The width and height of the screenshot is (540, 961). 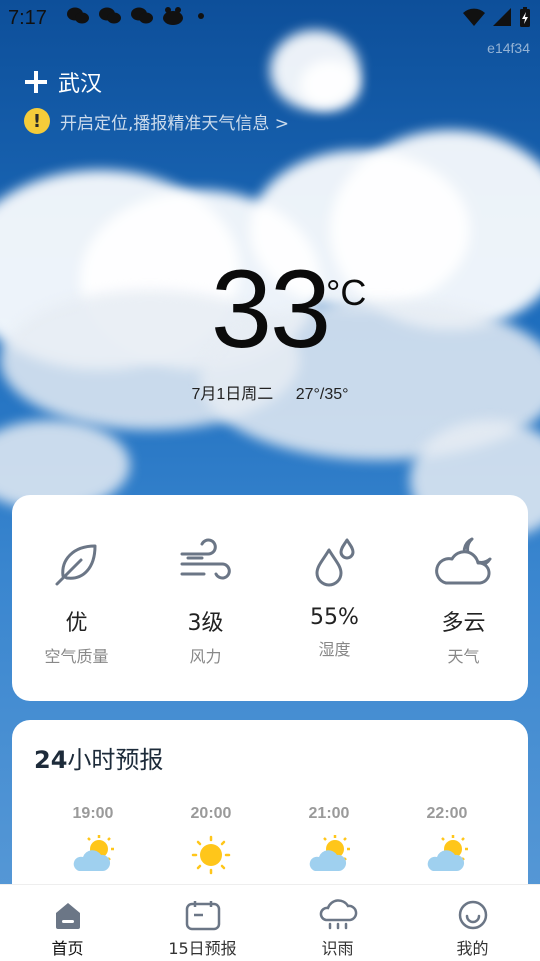 I want to click on location-hint: ! 开启定位,播报精准天气信息 >, so click(x=156, y=121).